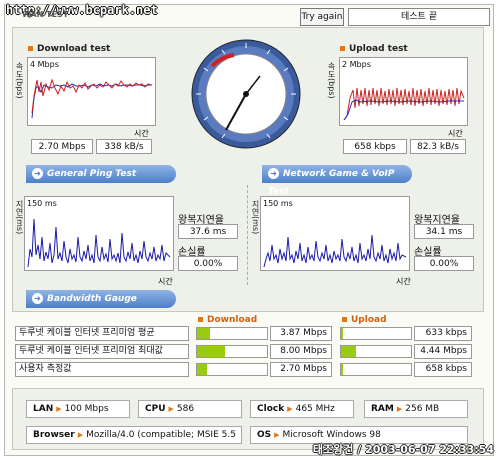 The height and width of the screenshot is (463, 500). I want to click on cpu-info: CPU ▶ 586, so click(190, 409).